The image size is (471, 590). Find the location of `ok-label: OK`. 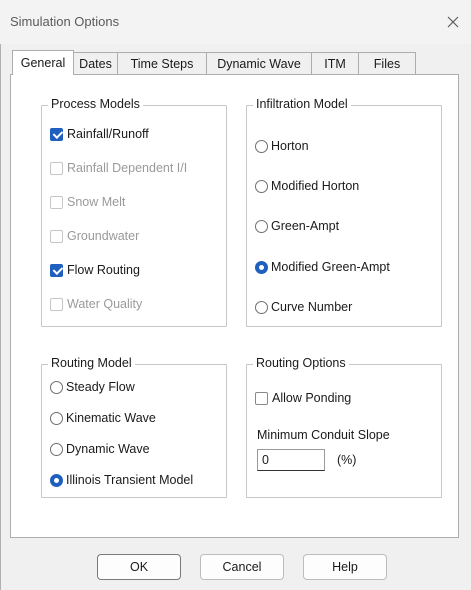

ok-label: OK is located at coordinates (139, 567).